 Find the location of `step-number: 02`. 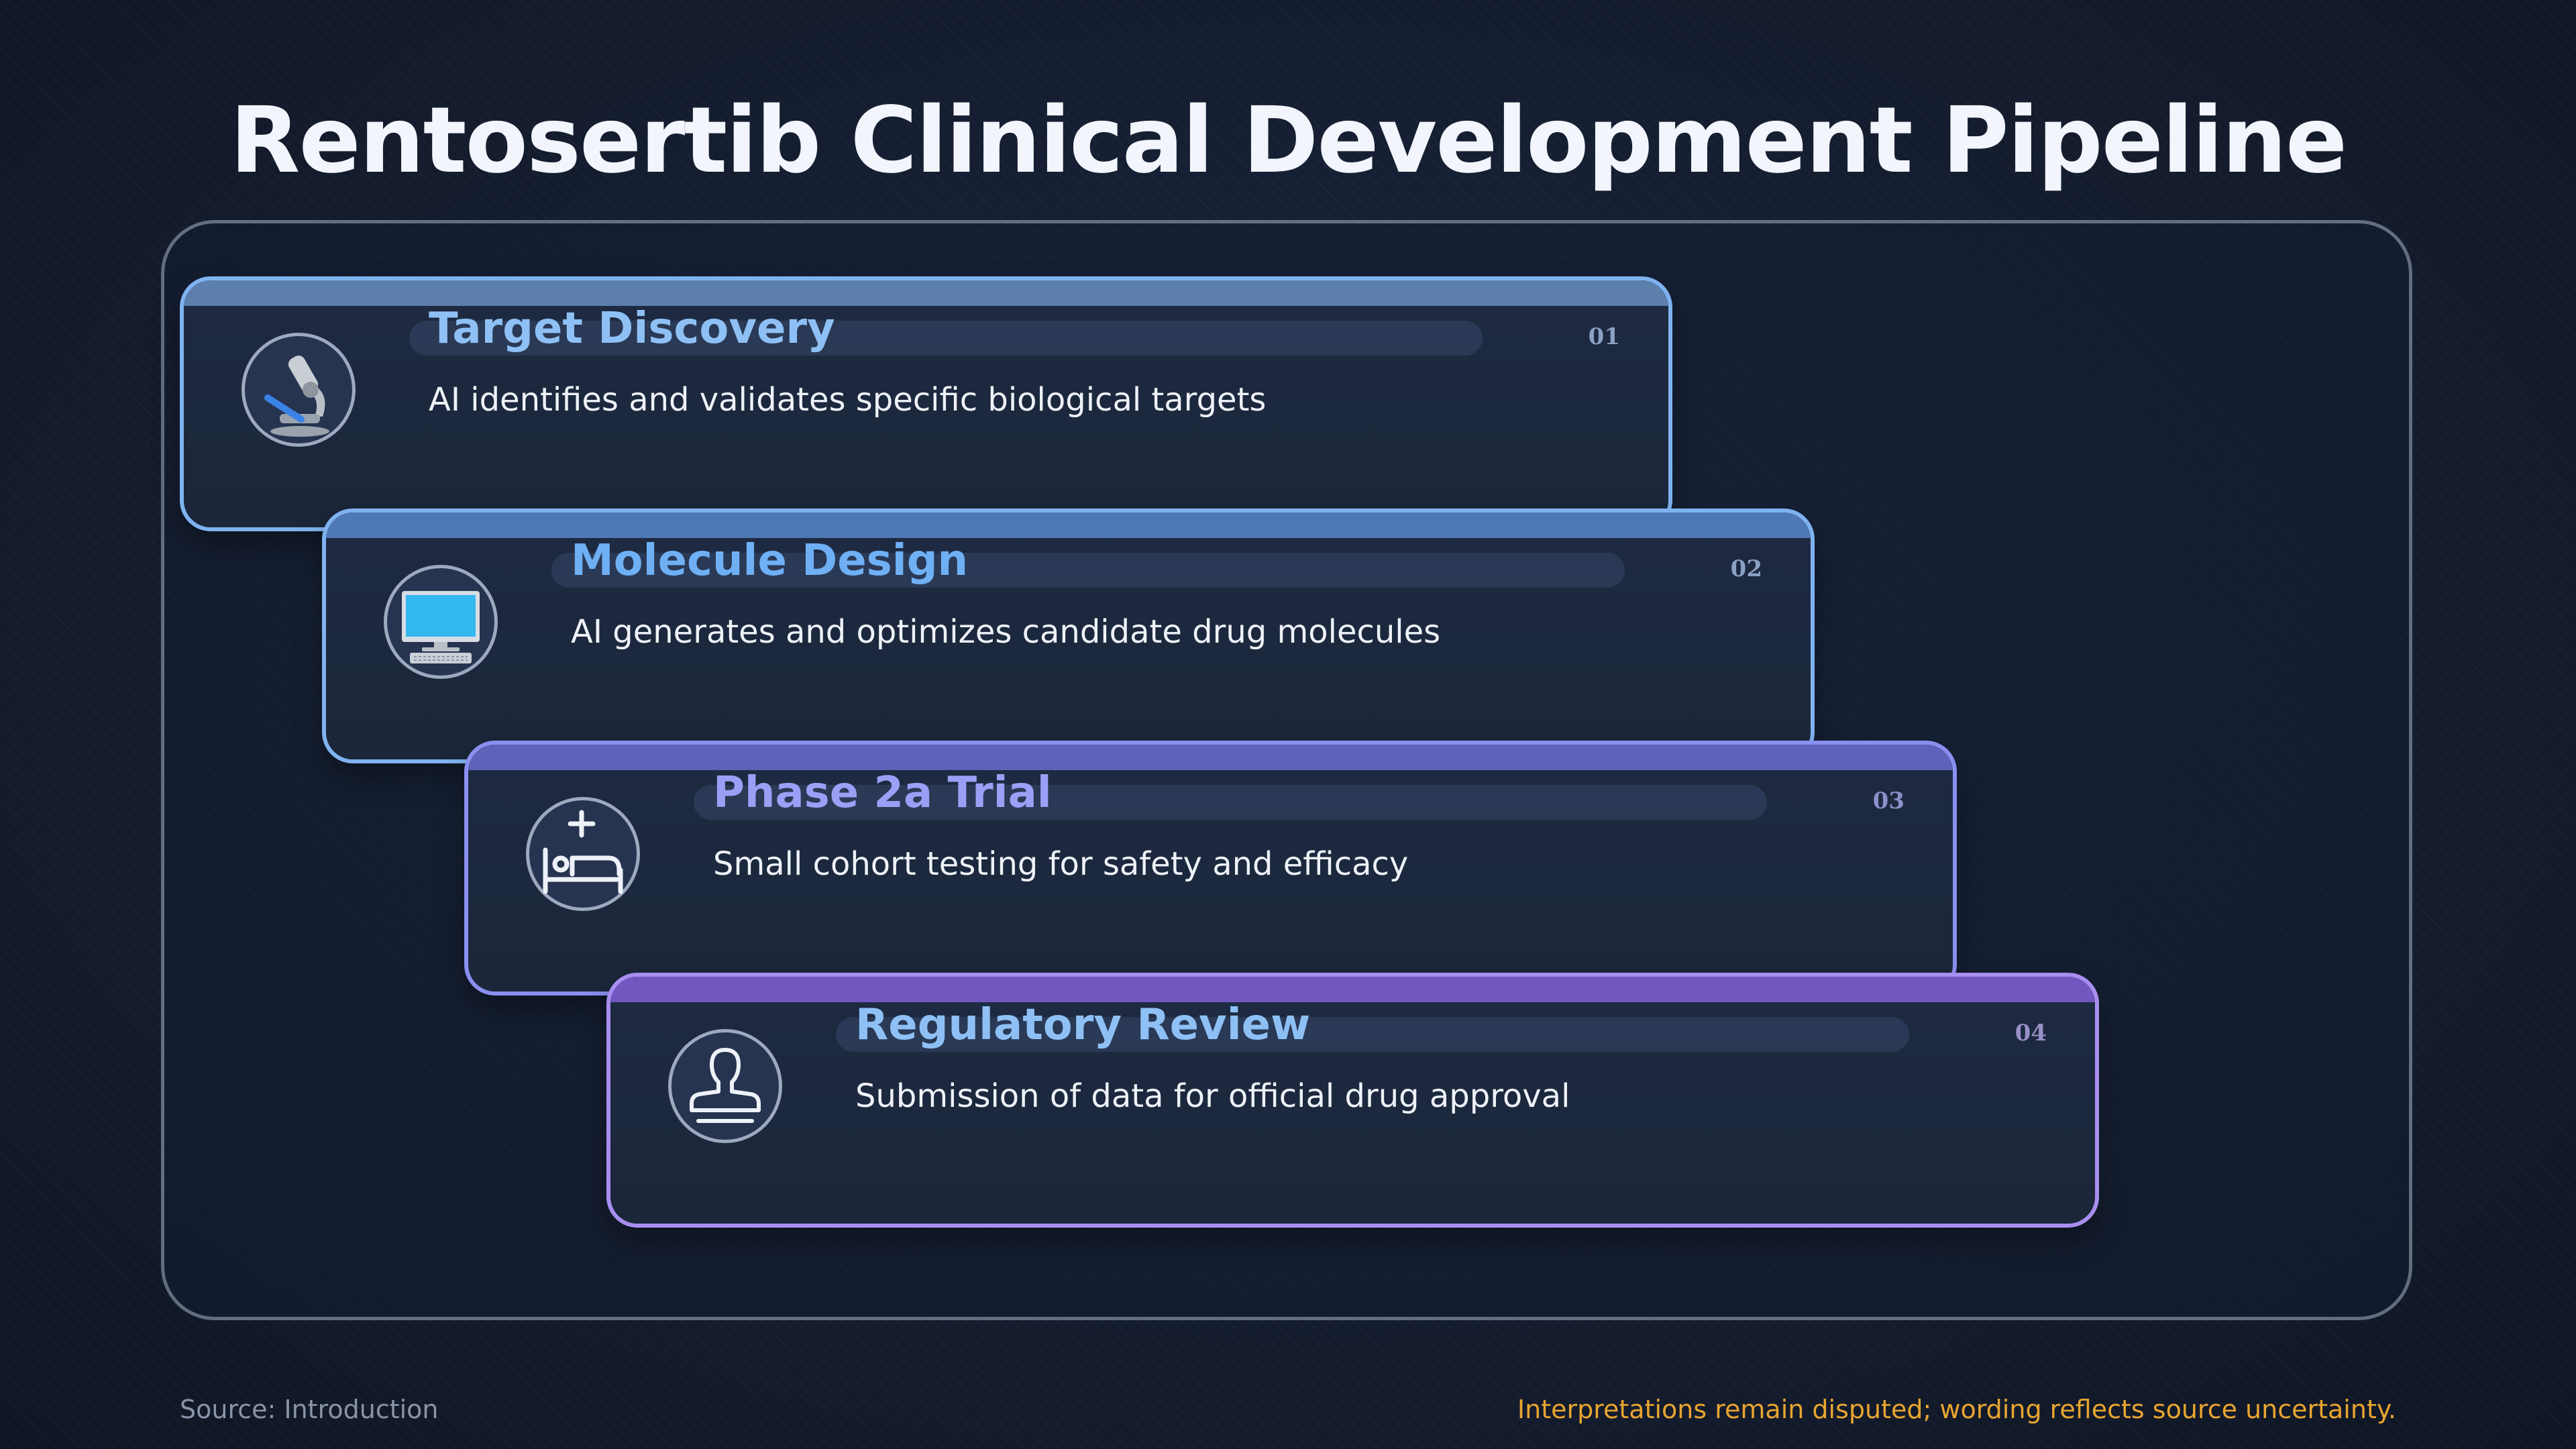

step-number: 02 is located at coordinates (1746, 568).